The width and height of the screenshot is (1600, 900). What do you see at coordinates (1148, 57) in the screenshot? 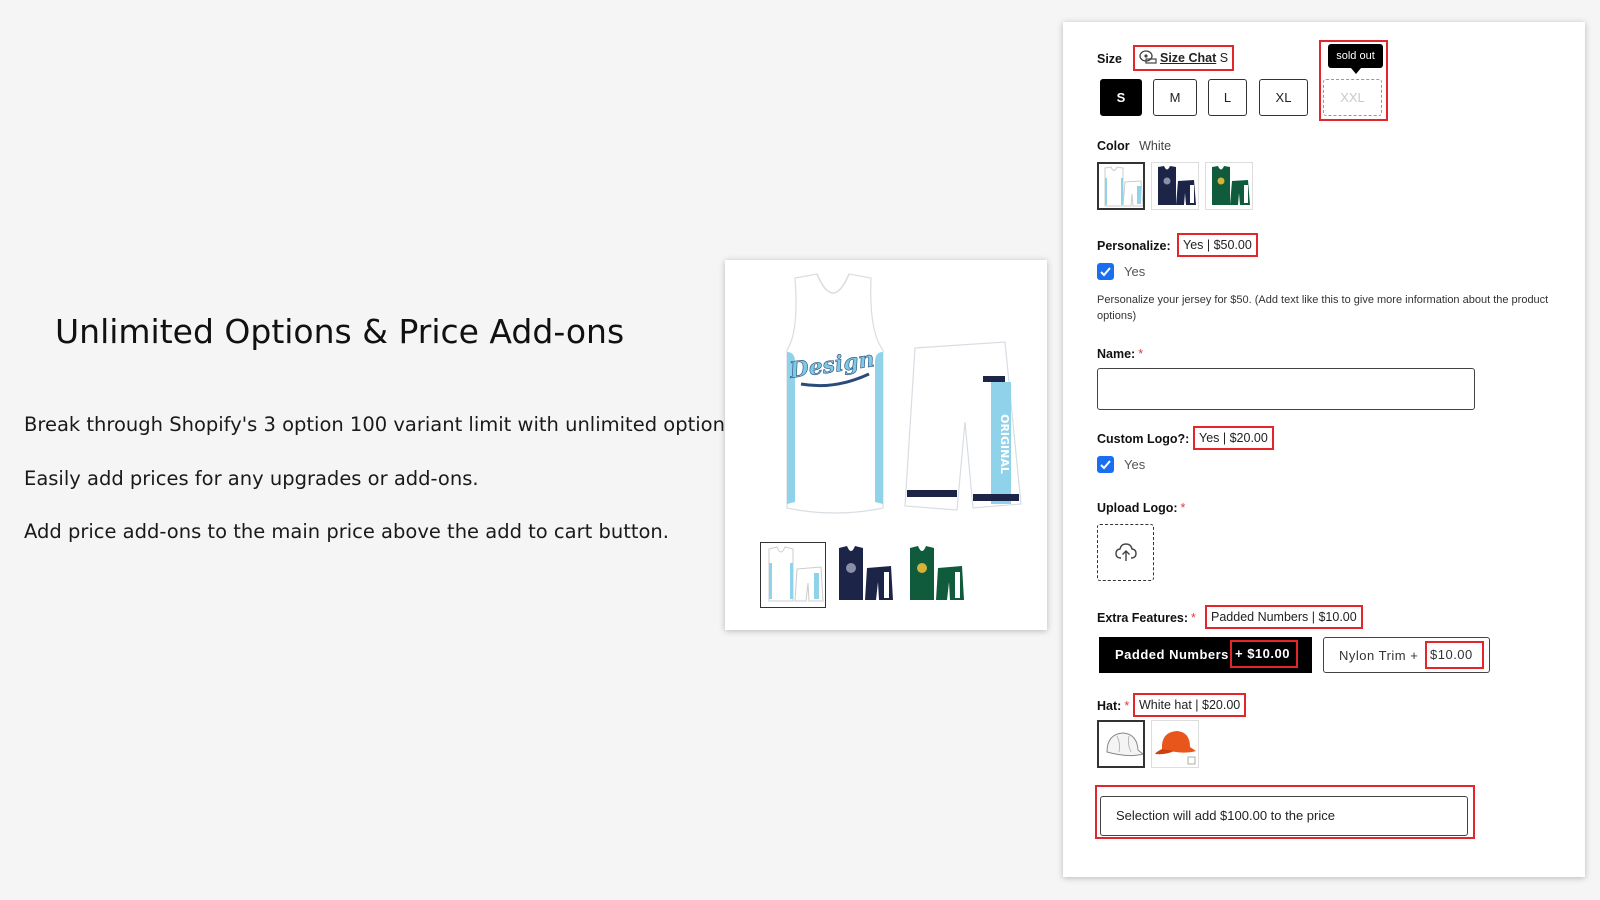
I see `ruler-icon` at bounding box center [1148, 57].